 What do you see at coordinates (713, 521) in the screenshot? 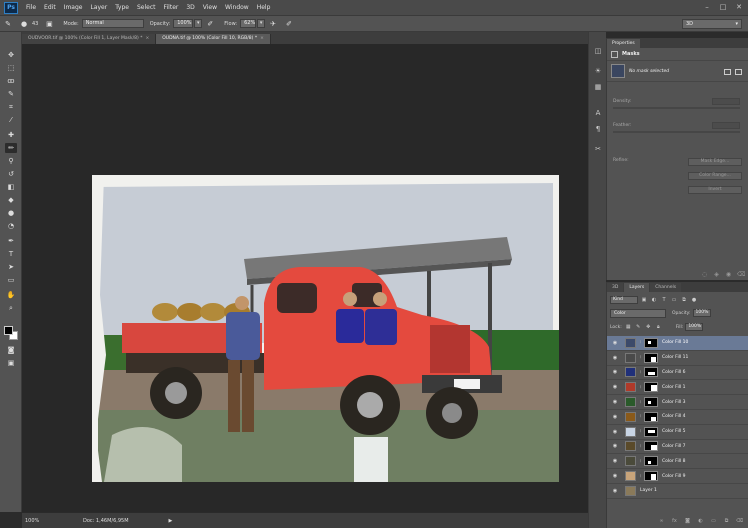
I see `new-group-icon: ▭` at bounding box center [713, 521].